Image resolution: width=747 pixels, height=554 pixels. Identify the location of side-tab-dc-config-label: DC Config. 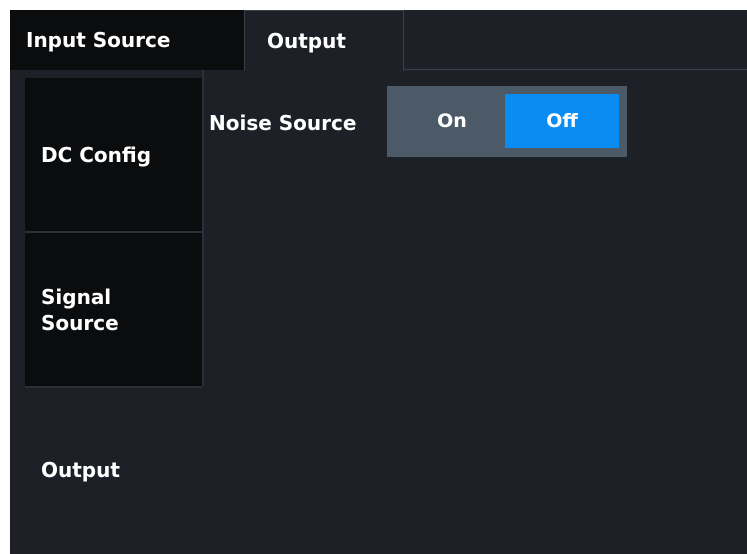
(96, 154).